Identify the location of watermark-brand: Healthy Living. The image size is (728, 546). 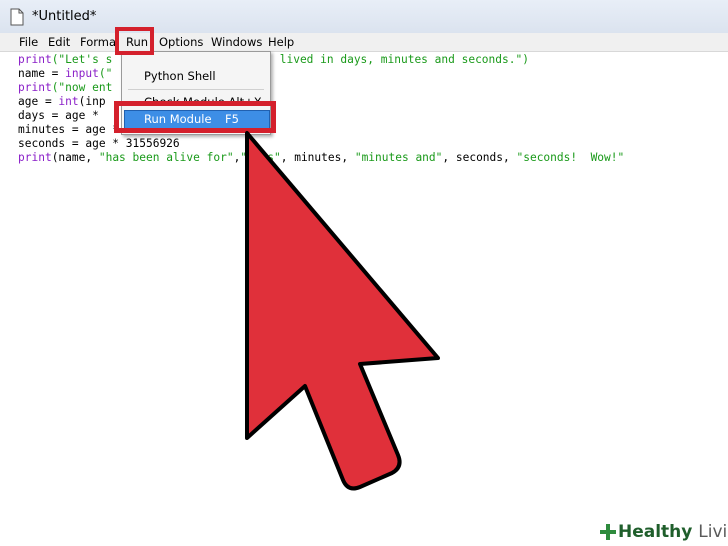
(673, 532).